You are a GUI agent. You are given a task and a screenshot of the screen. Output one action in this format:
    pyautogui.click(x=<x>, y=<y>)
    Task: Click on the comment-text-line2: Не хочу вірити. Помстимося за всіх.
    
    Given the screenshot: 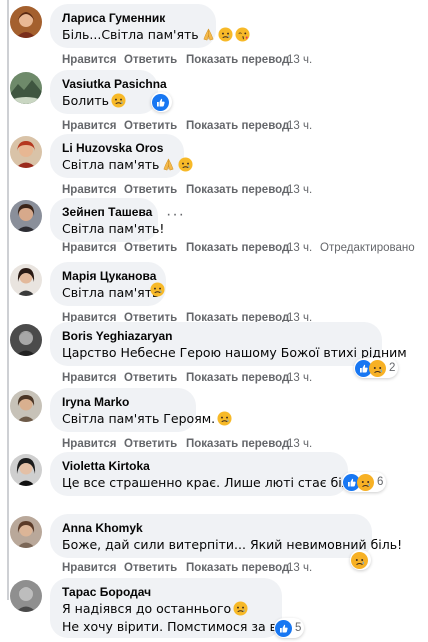 What is the action you would take?
    pyautogui.click(x=180, y=626)
    